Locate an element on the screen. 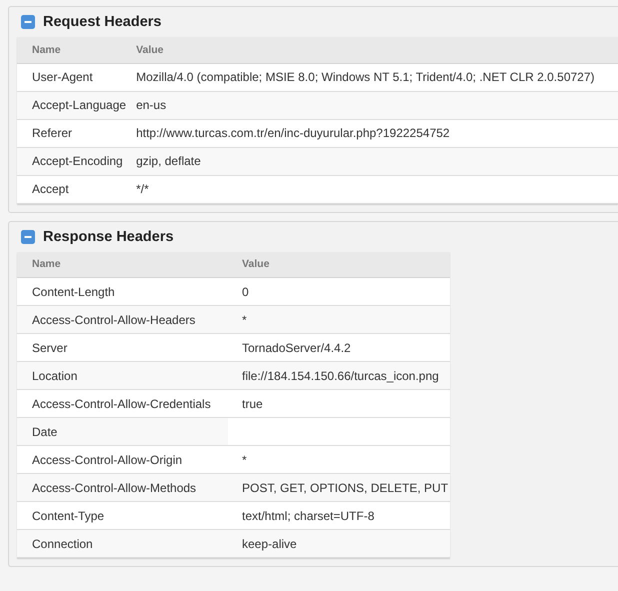 The image size is (618, 591). table-cell: Accept-Language is located at coordinates (71, 105).